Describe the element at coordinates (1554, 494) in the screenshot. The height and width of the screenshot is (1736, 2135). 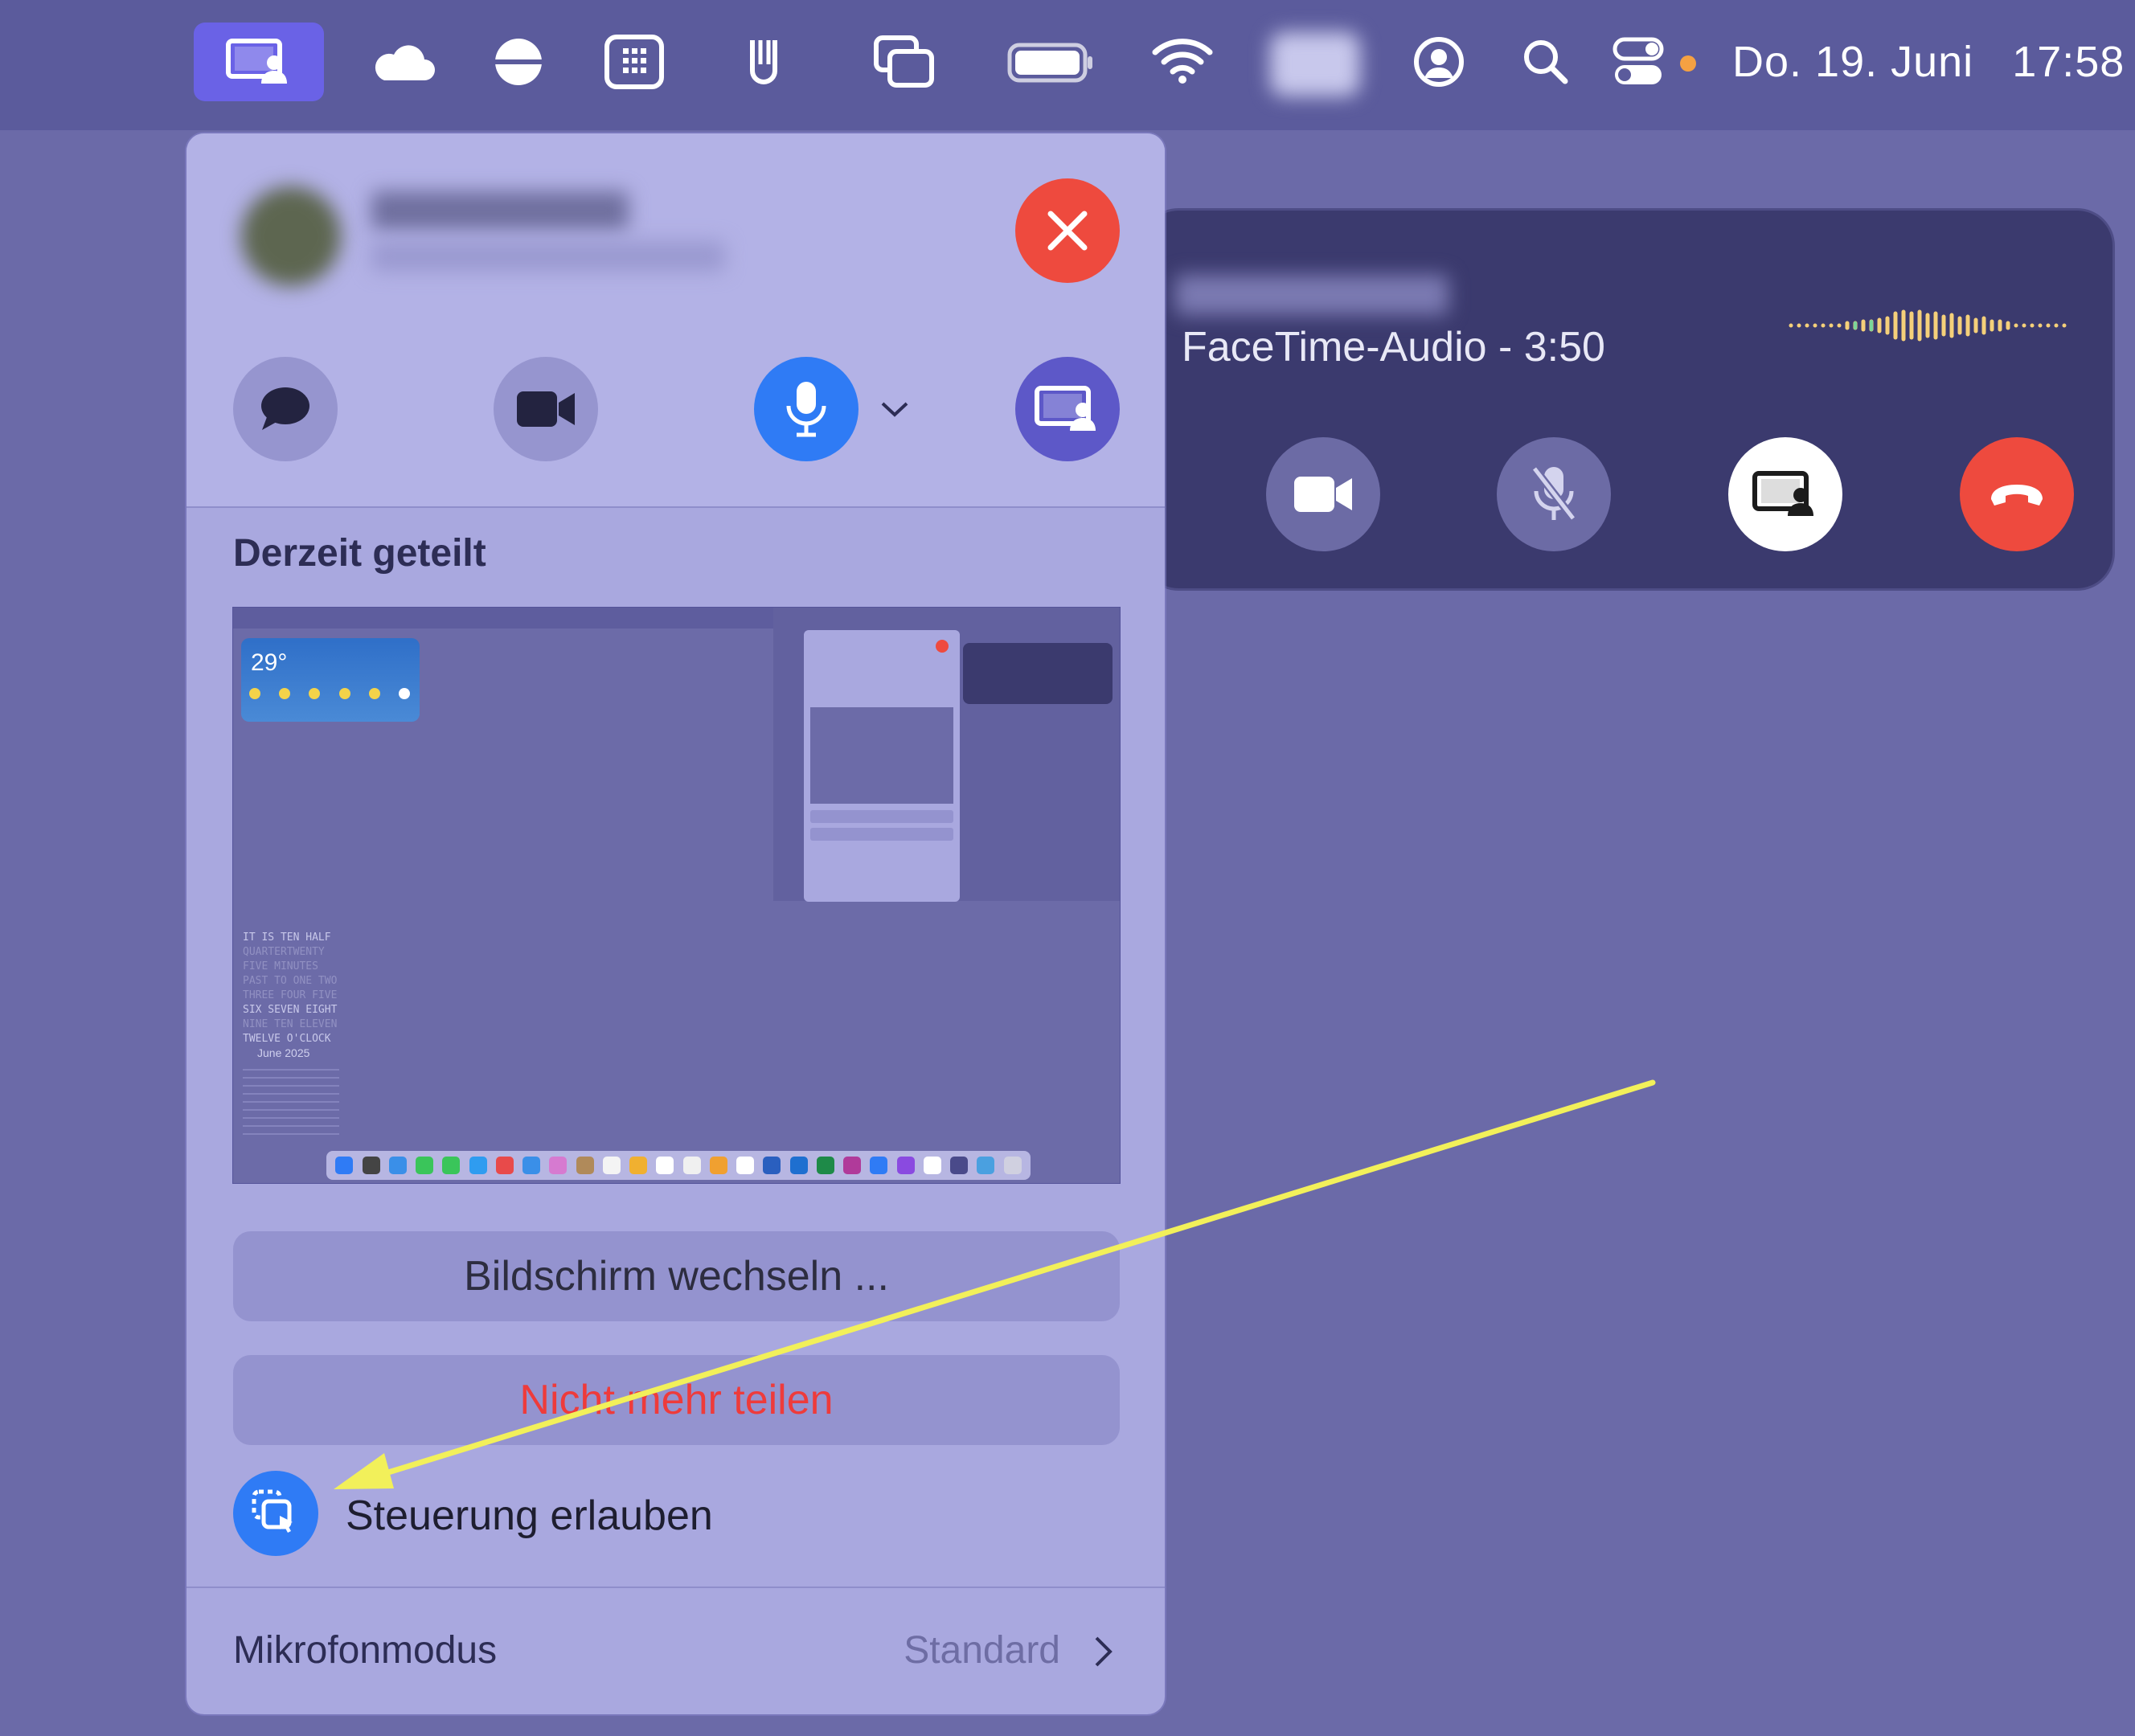
I see `hud-mute-button` at that location.